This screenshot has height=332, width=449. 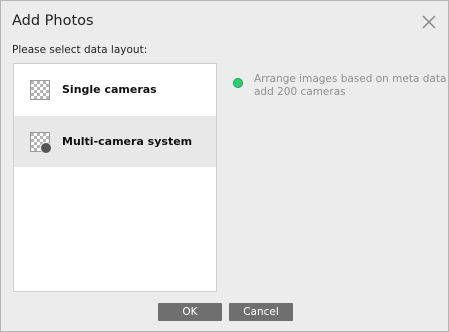 What do you see at coordinates (109, 89) in the screenshot?
I see `layout-item-label: Single cameras` at bounding box center [109, 89].